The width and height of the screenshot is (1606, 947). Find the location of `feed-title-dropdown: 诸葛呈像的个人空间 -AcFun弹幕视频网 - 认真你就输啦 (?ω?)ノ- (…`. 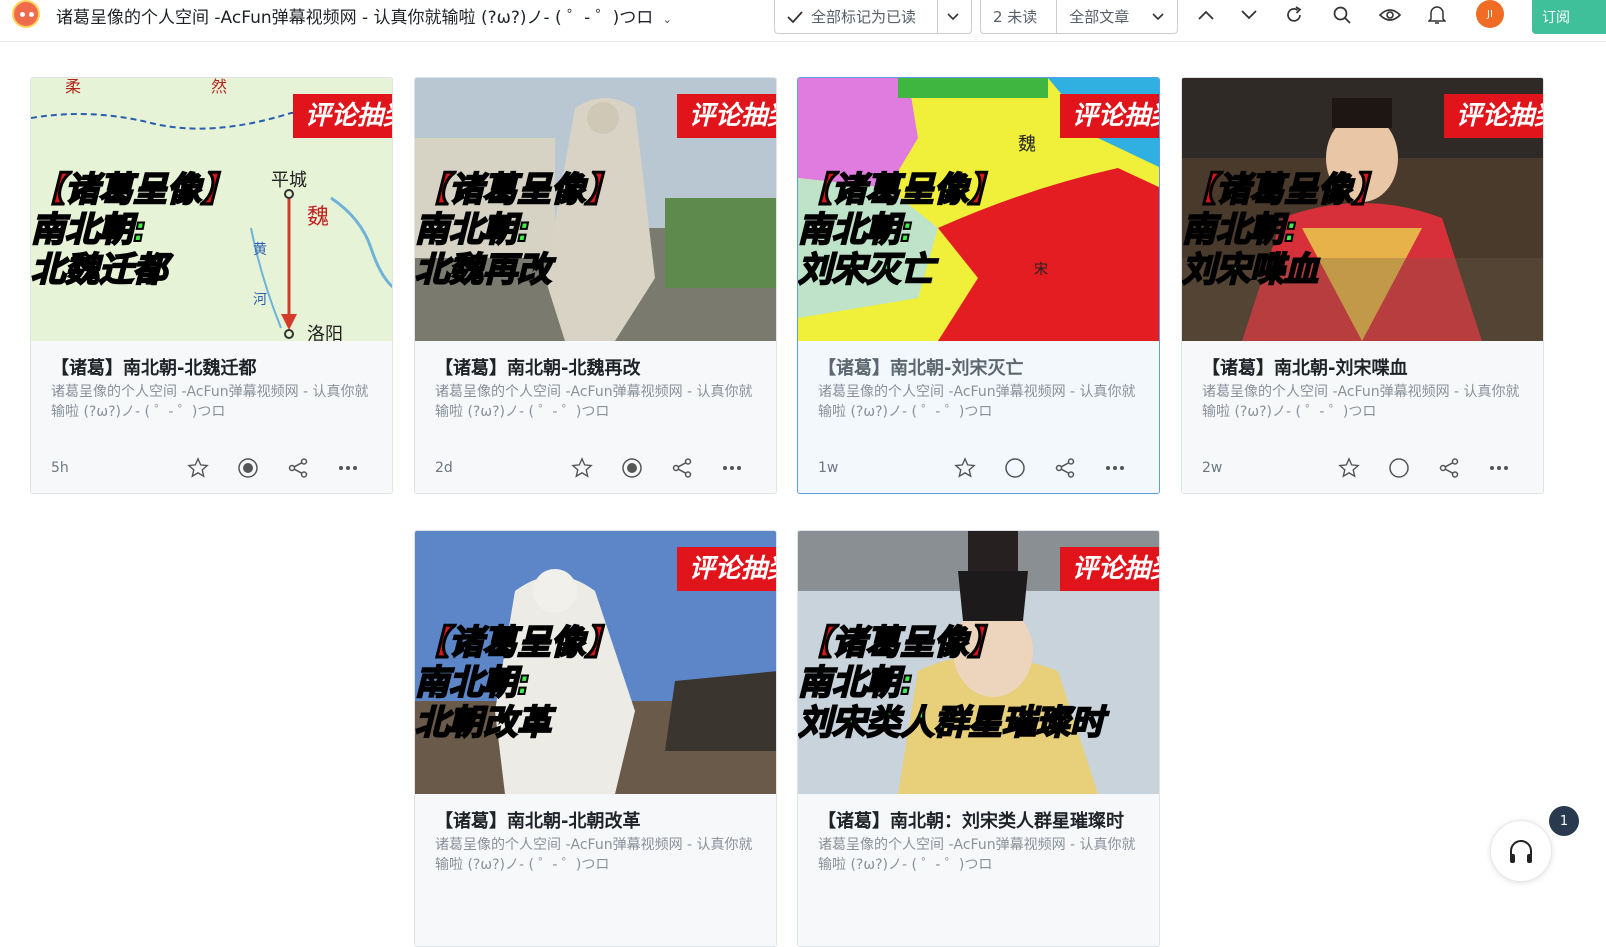

feed-title-dropdown: 诸葛呈像的个人空间 -AcFun弹幕视频网 - 认真你就输啦 (?ω?)ノ- (… is located at coordinates (364, 15).